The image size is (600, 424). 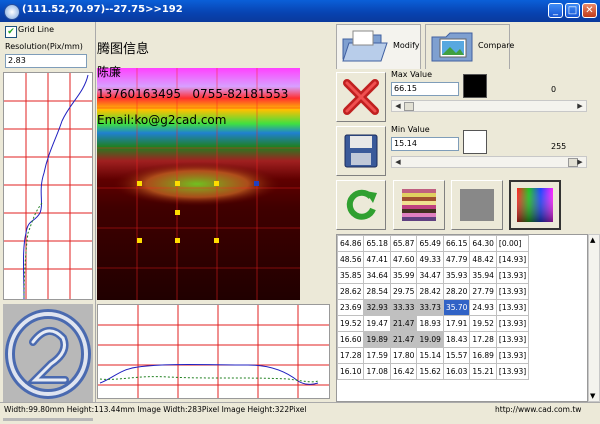 I want to click on table-row: 64.86 65.18 65.87 65.49 66.15 64.30 [0.00], so click(x=433, y=243).